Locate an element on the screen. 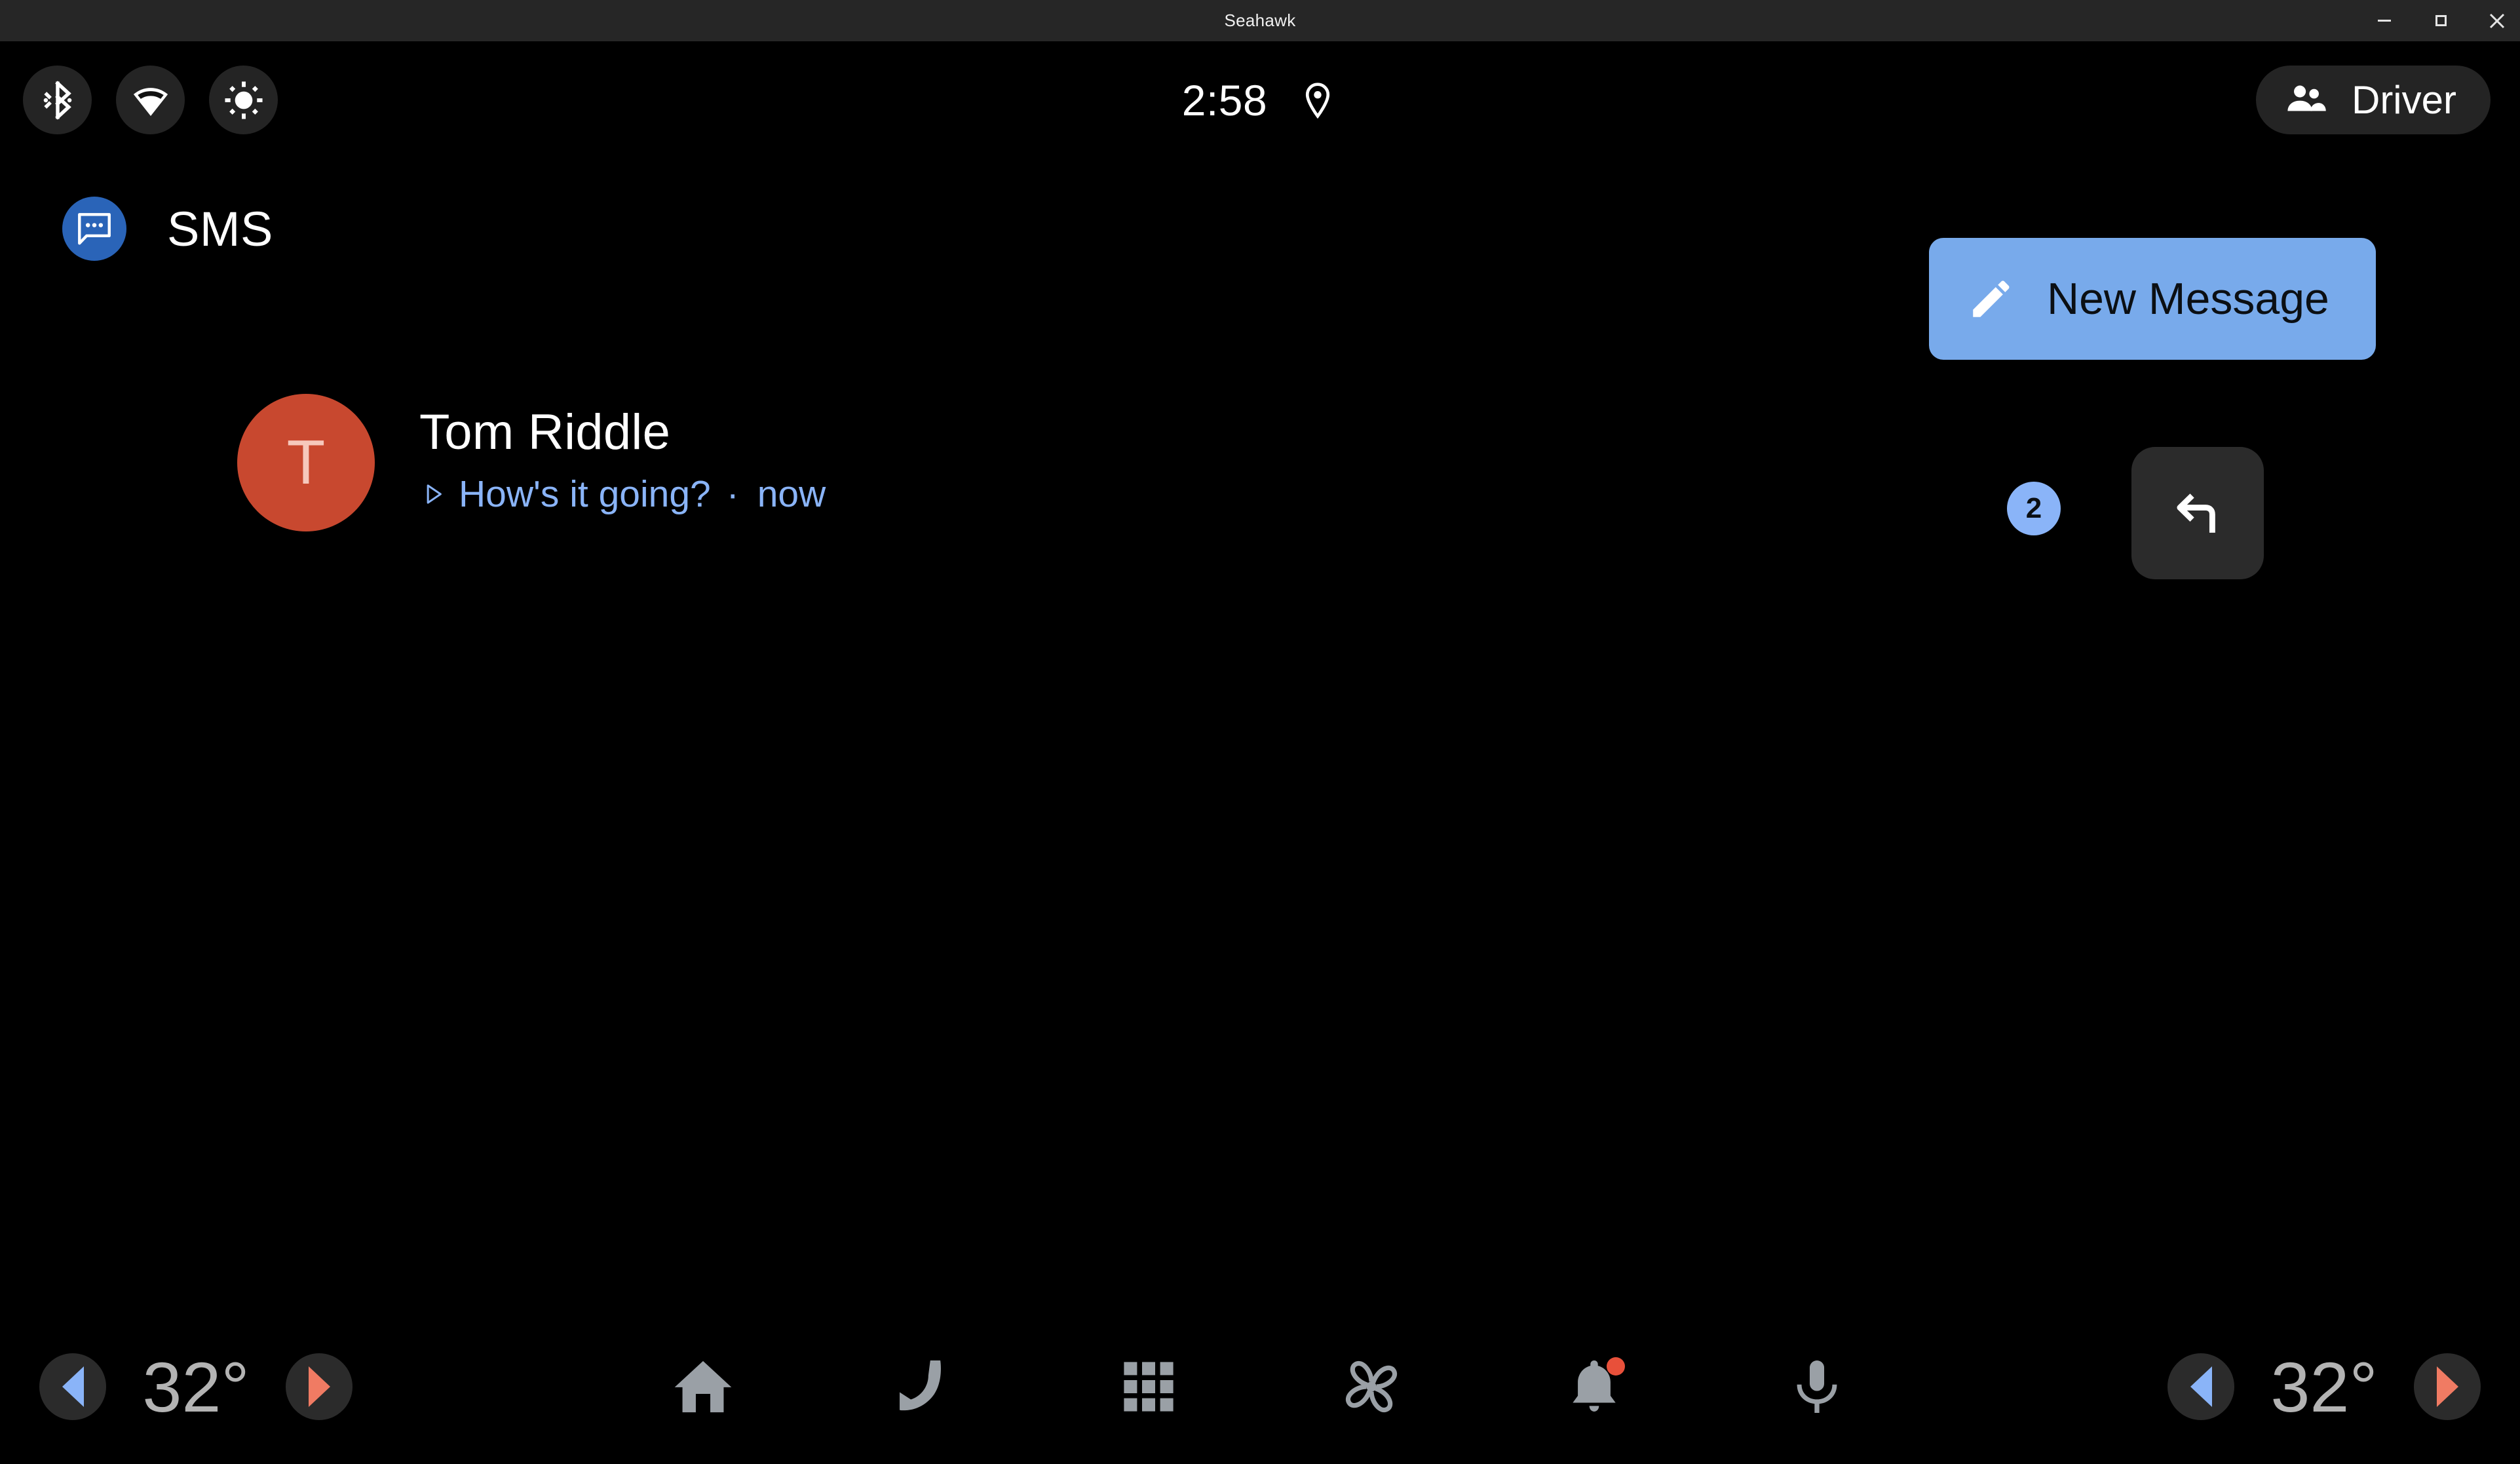  preview-timestamp: now is located at coordinates (791, 495).